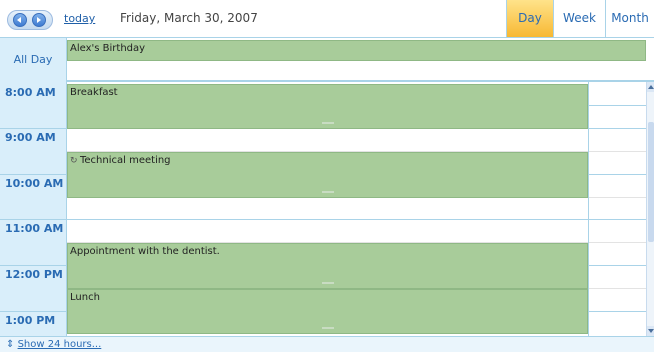 This screenshot has width=654, height=352. What do you see at coordinates (34, 228) in the screenshot?
I see `time-label: 11:00 AM` at bounding box center [34, 228].